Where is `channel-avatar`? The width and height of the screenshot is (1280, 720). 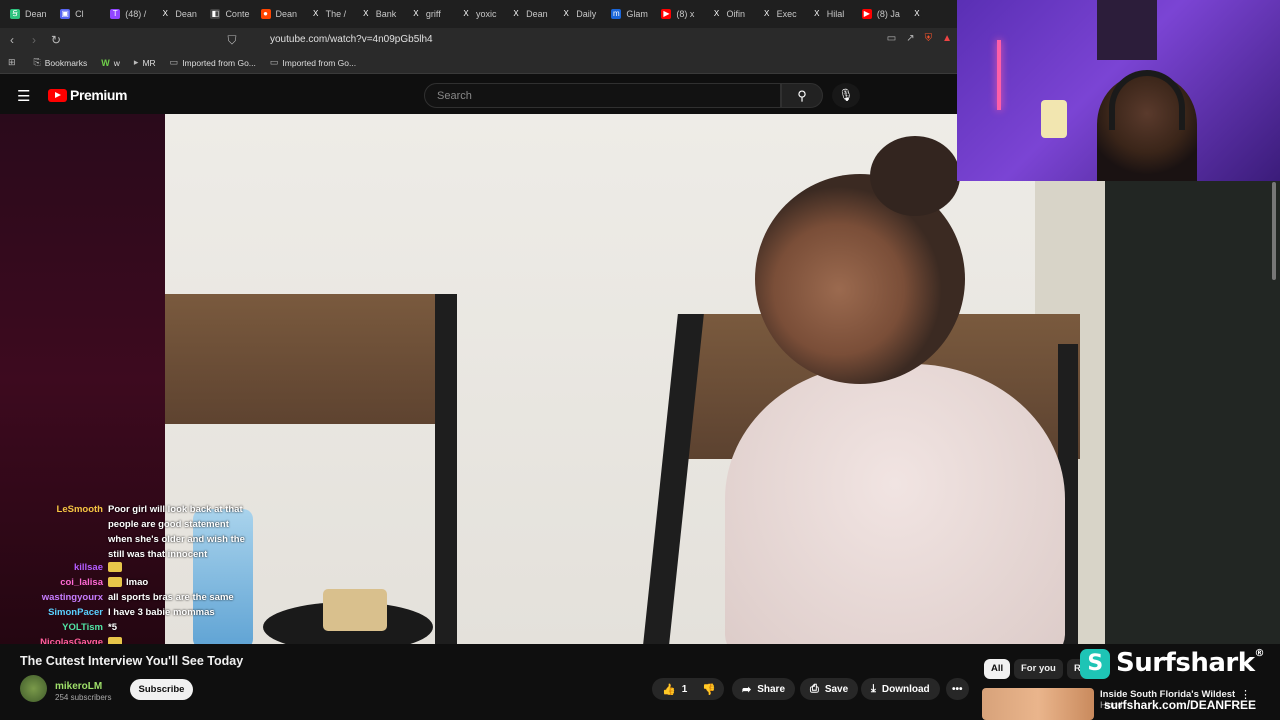 channel-avatar is located at coordinates (33, 688).